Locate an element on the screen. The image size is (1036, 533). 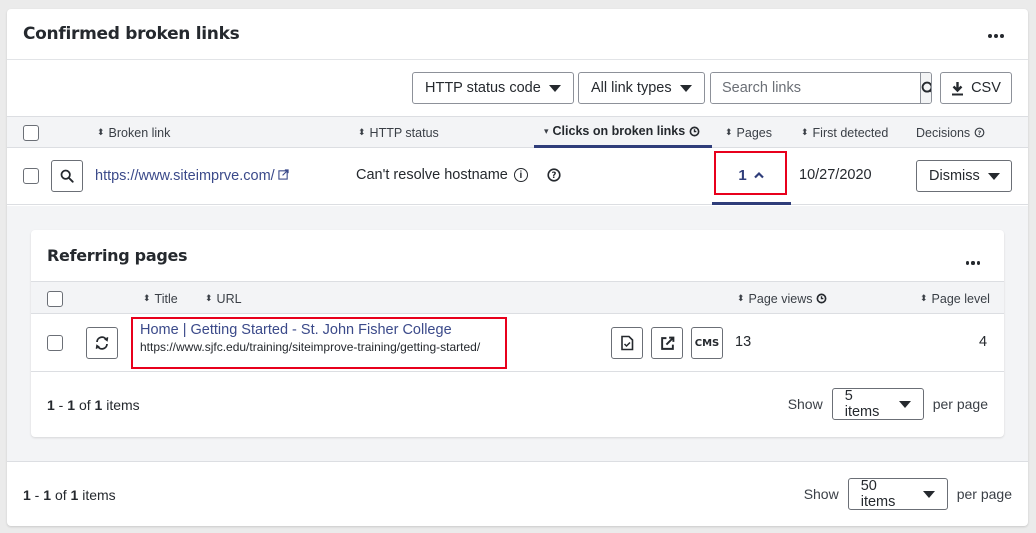
csv-download-button: CSV is located at coordinates (976, 88).